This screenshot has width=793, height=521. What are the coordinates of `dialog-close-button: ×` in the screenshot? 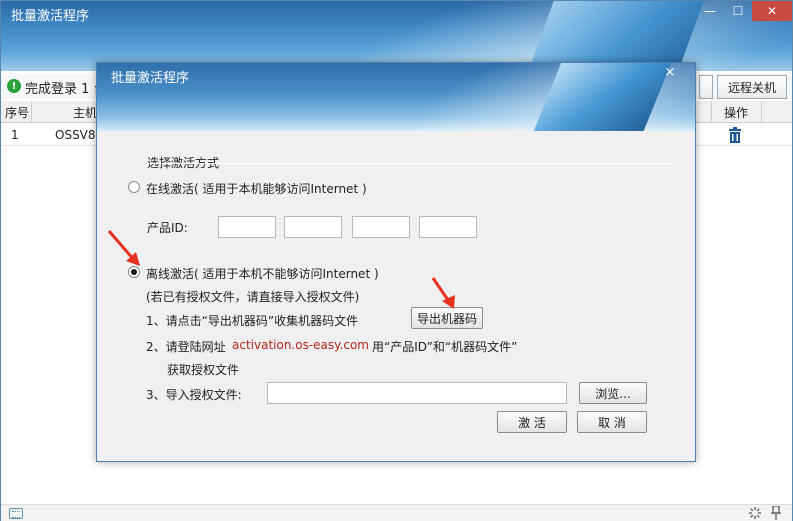 It's located at (670, 72).